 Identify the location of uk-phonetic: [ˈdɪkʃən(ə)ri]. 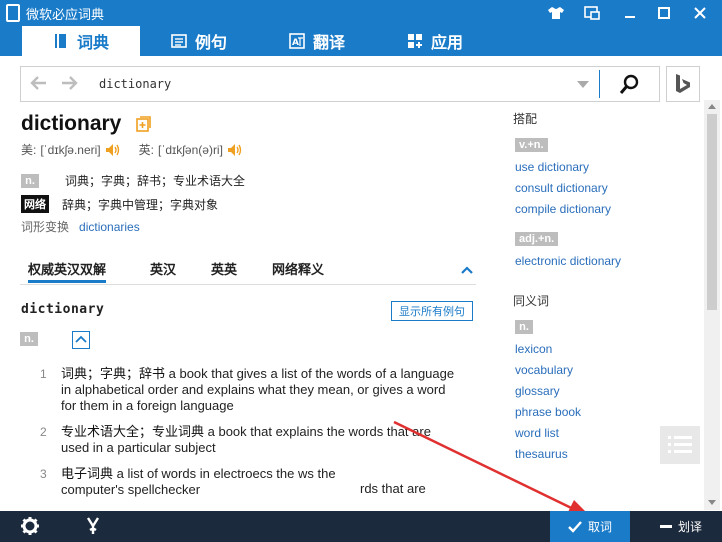
(190, 149).